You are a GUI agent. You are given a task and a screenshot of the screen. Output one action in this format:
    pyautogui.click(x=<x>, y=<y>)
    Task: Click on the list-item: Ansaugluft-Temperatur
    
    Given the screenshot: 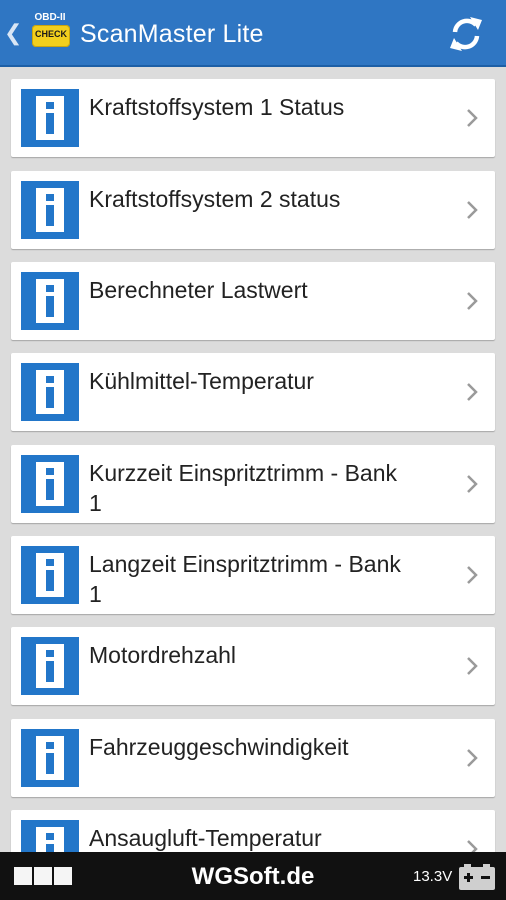 What is the action you would take?
    pyautogui.click(x=253, y=831)
    